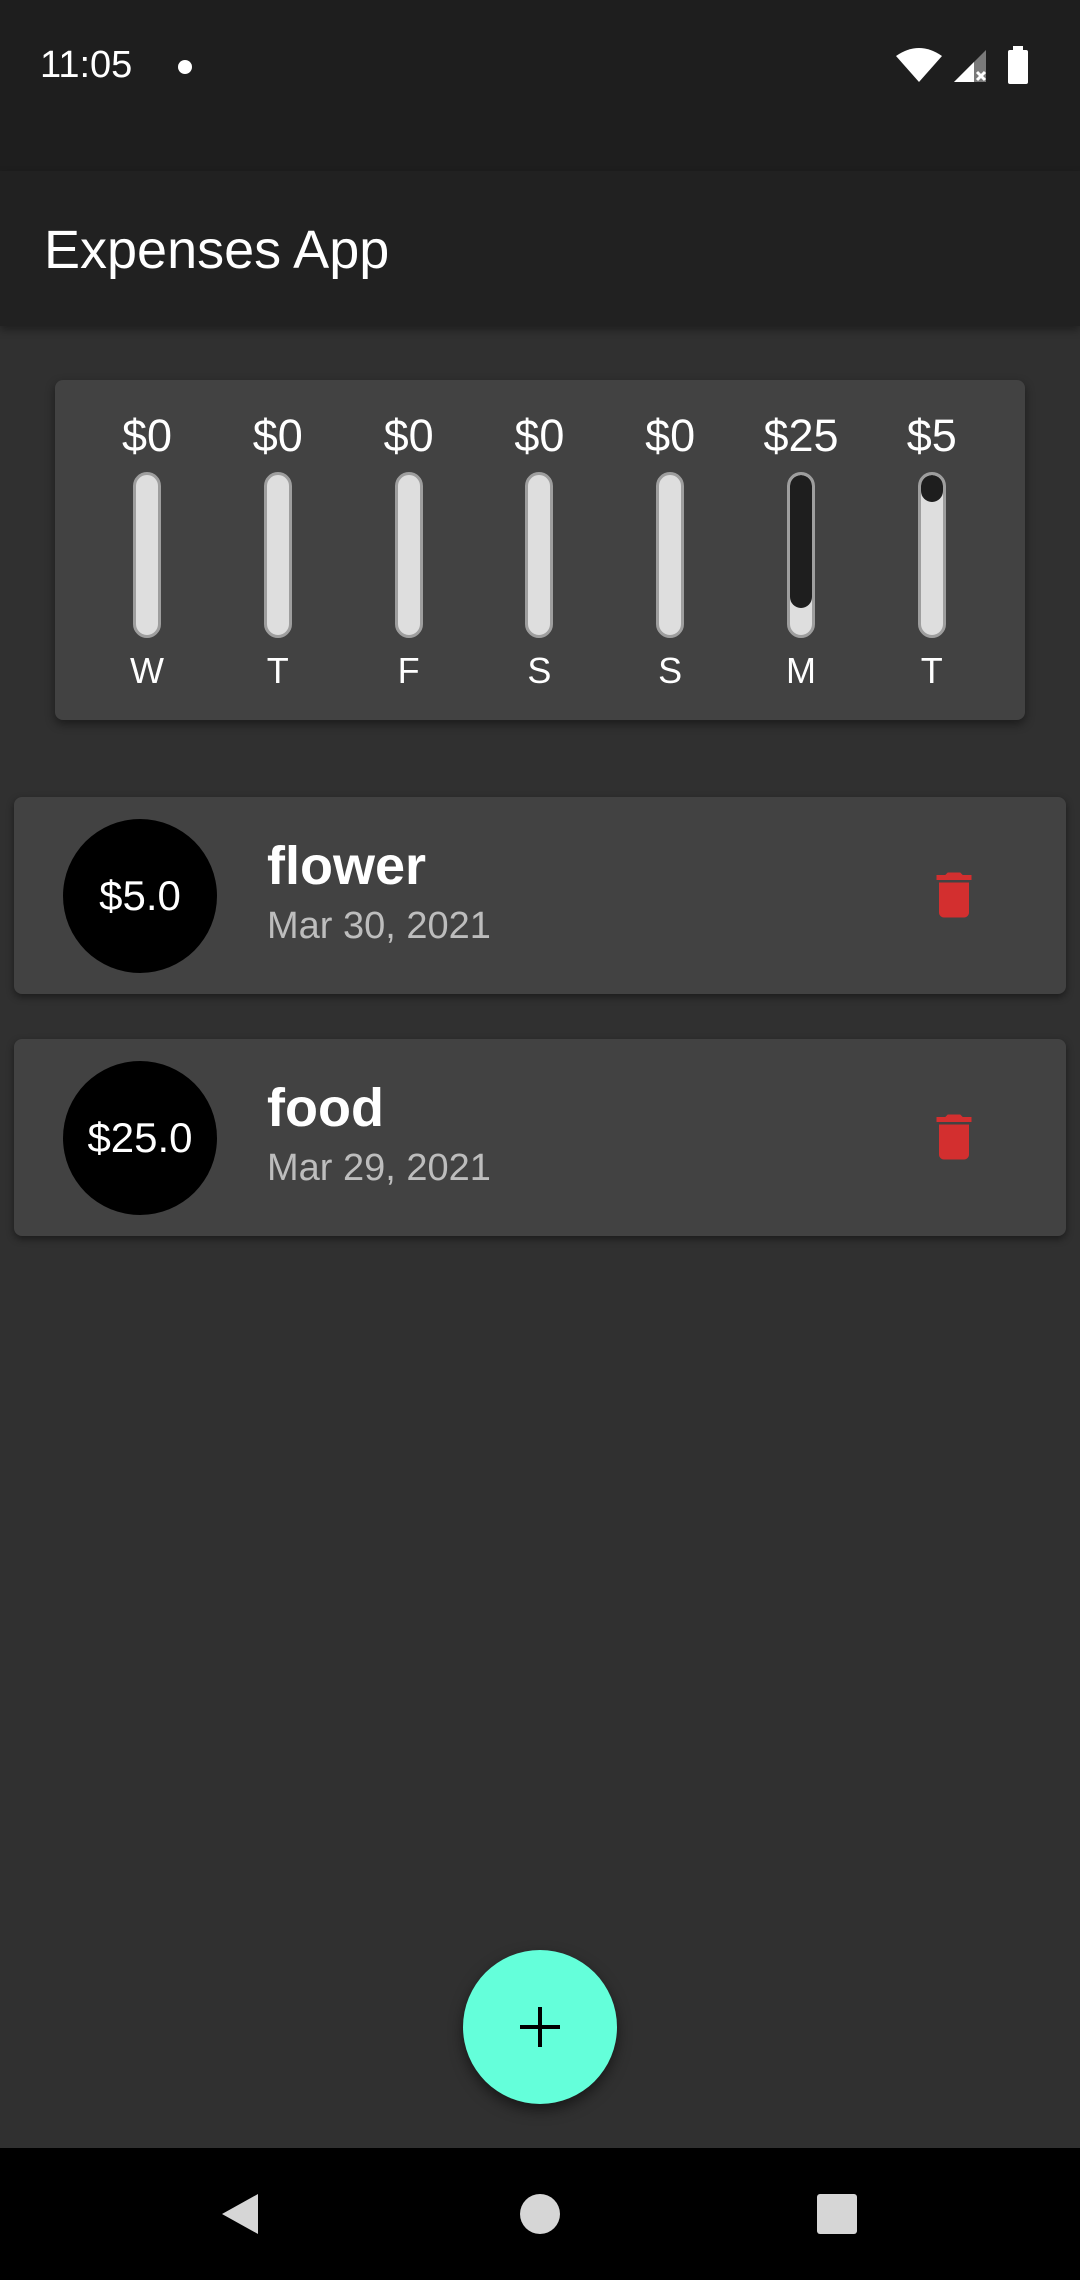 Image resolution: width=1080 pixels, height=2280 pixels. I want to click on transaction-card: $5.0 flower Mar 30, 2021, so click(540, 895).